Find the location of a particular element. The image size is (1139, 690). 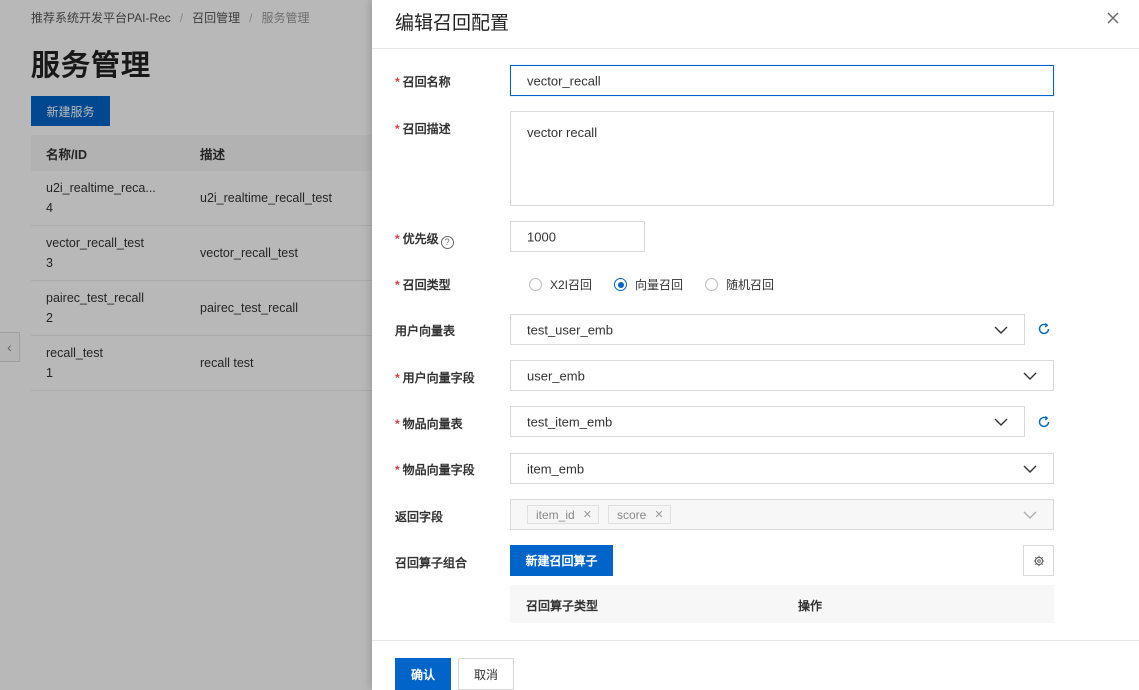

user-vector-field-select: user_emb is located at coordinates (782, 375).